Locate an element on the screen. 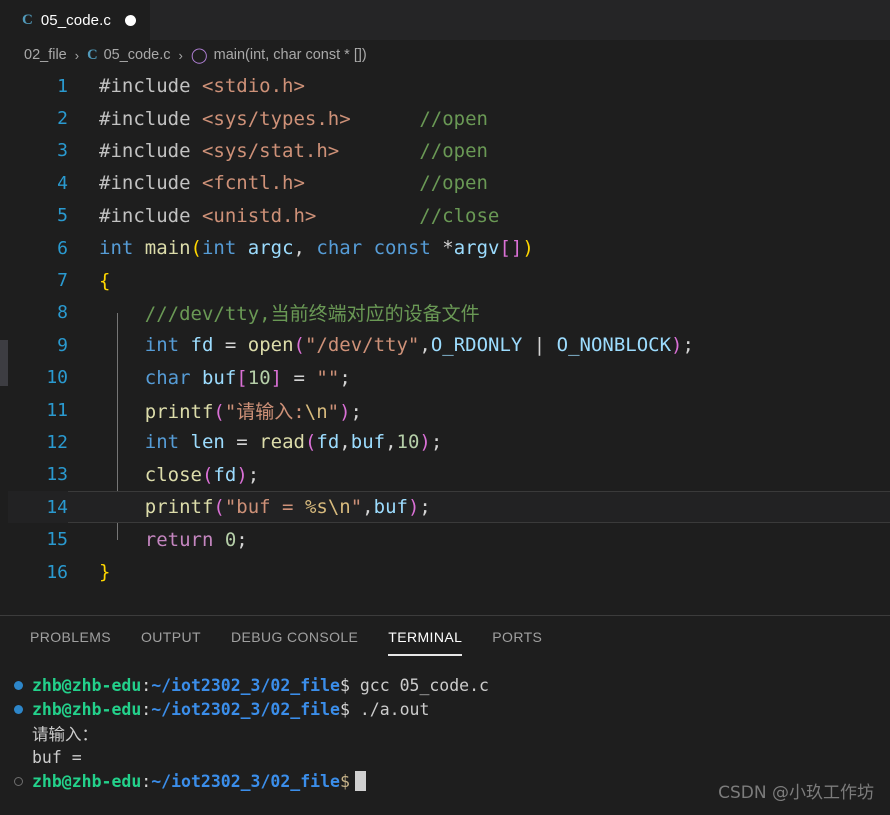  code-token: argv is located at coordinates (476, 248).